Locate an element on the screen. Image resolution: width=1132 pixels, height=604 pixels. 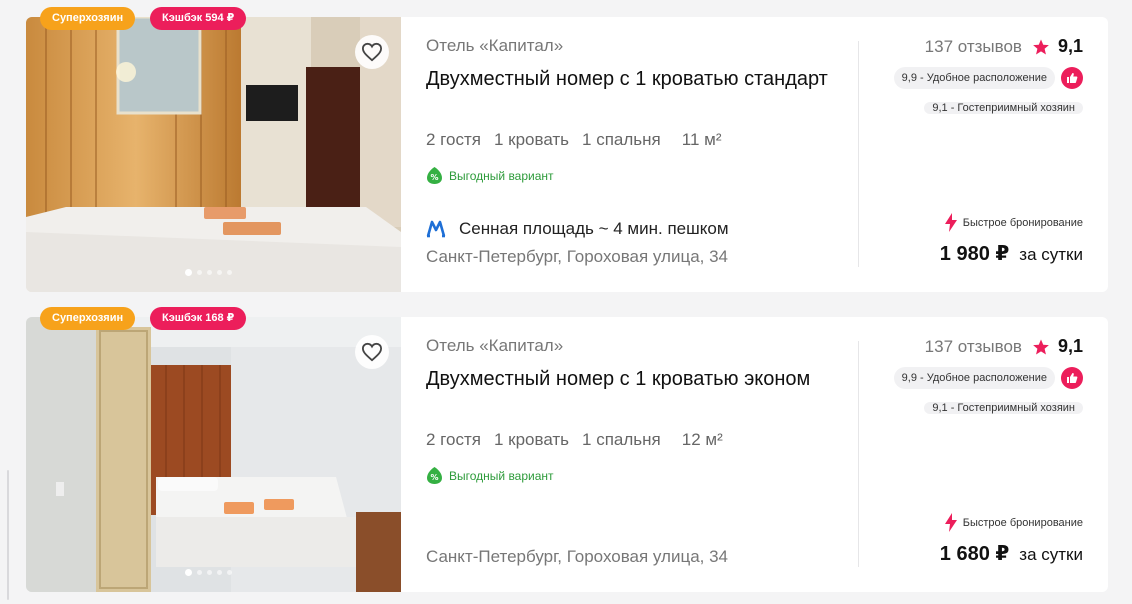
price: 1 980 ₽ за сутки is located at coordinates (1011, 253).